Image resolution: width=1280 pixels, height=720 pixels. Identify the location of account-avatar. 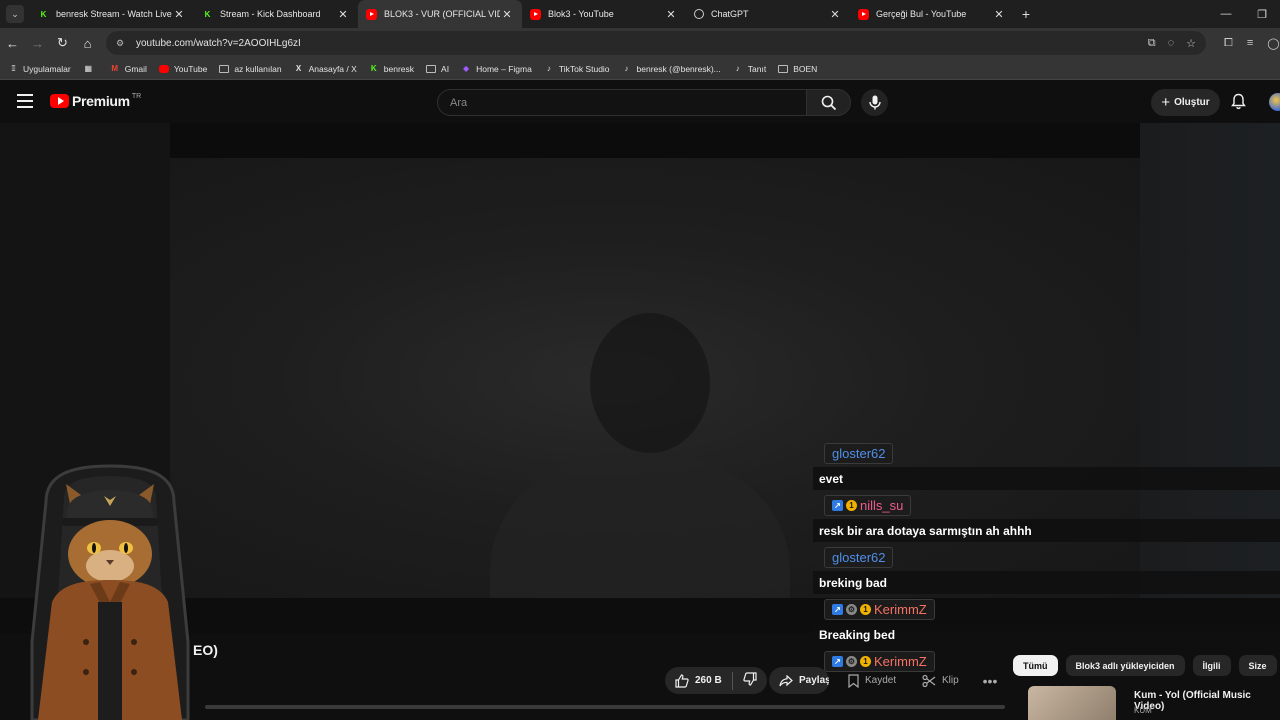
(1274, 102).